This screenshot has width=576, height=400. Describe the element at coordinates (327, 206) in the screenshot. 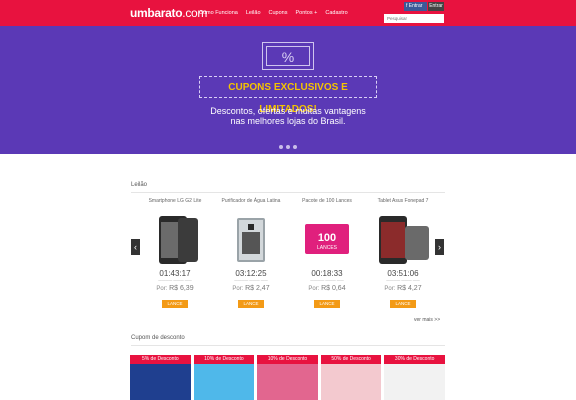

I see `product-name: Pacote de 100 Lances` at that location.